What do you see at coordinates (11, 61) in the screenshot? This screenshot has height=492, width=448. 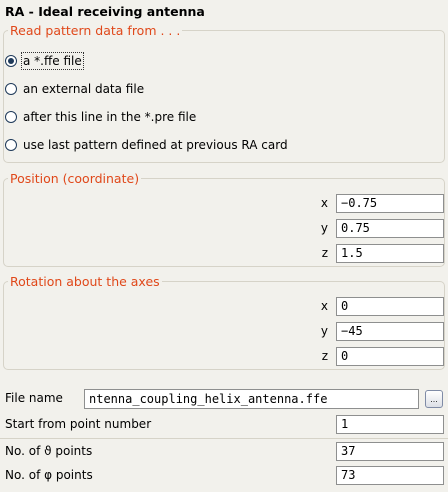 I see `radio-button-checked-icon` at bounding box center [11, 61].